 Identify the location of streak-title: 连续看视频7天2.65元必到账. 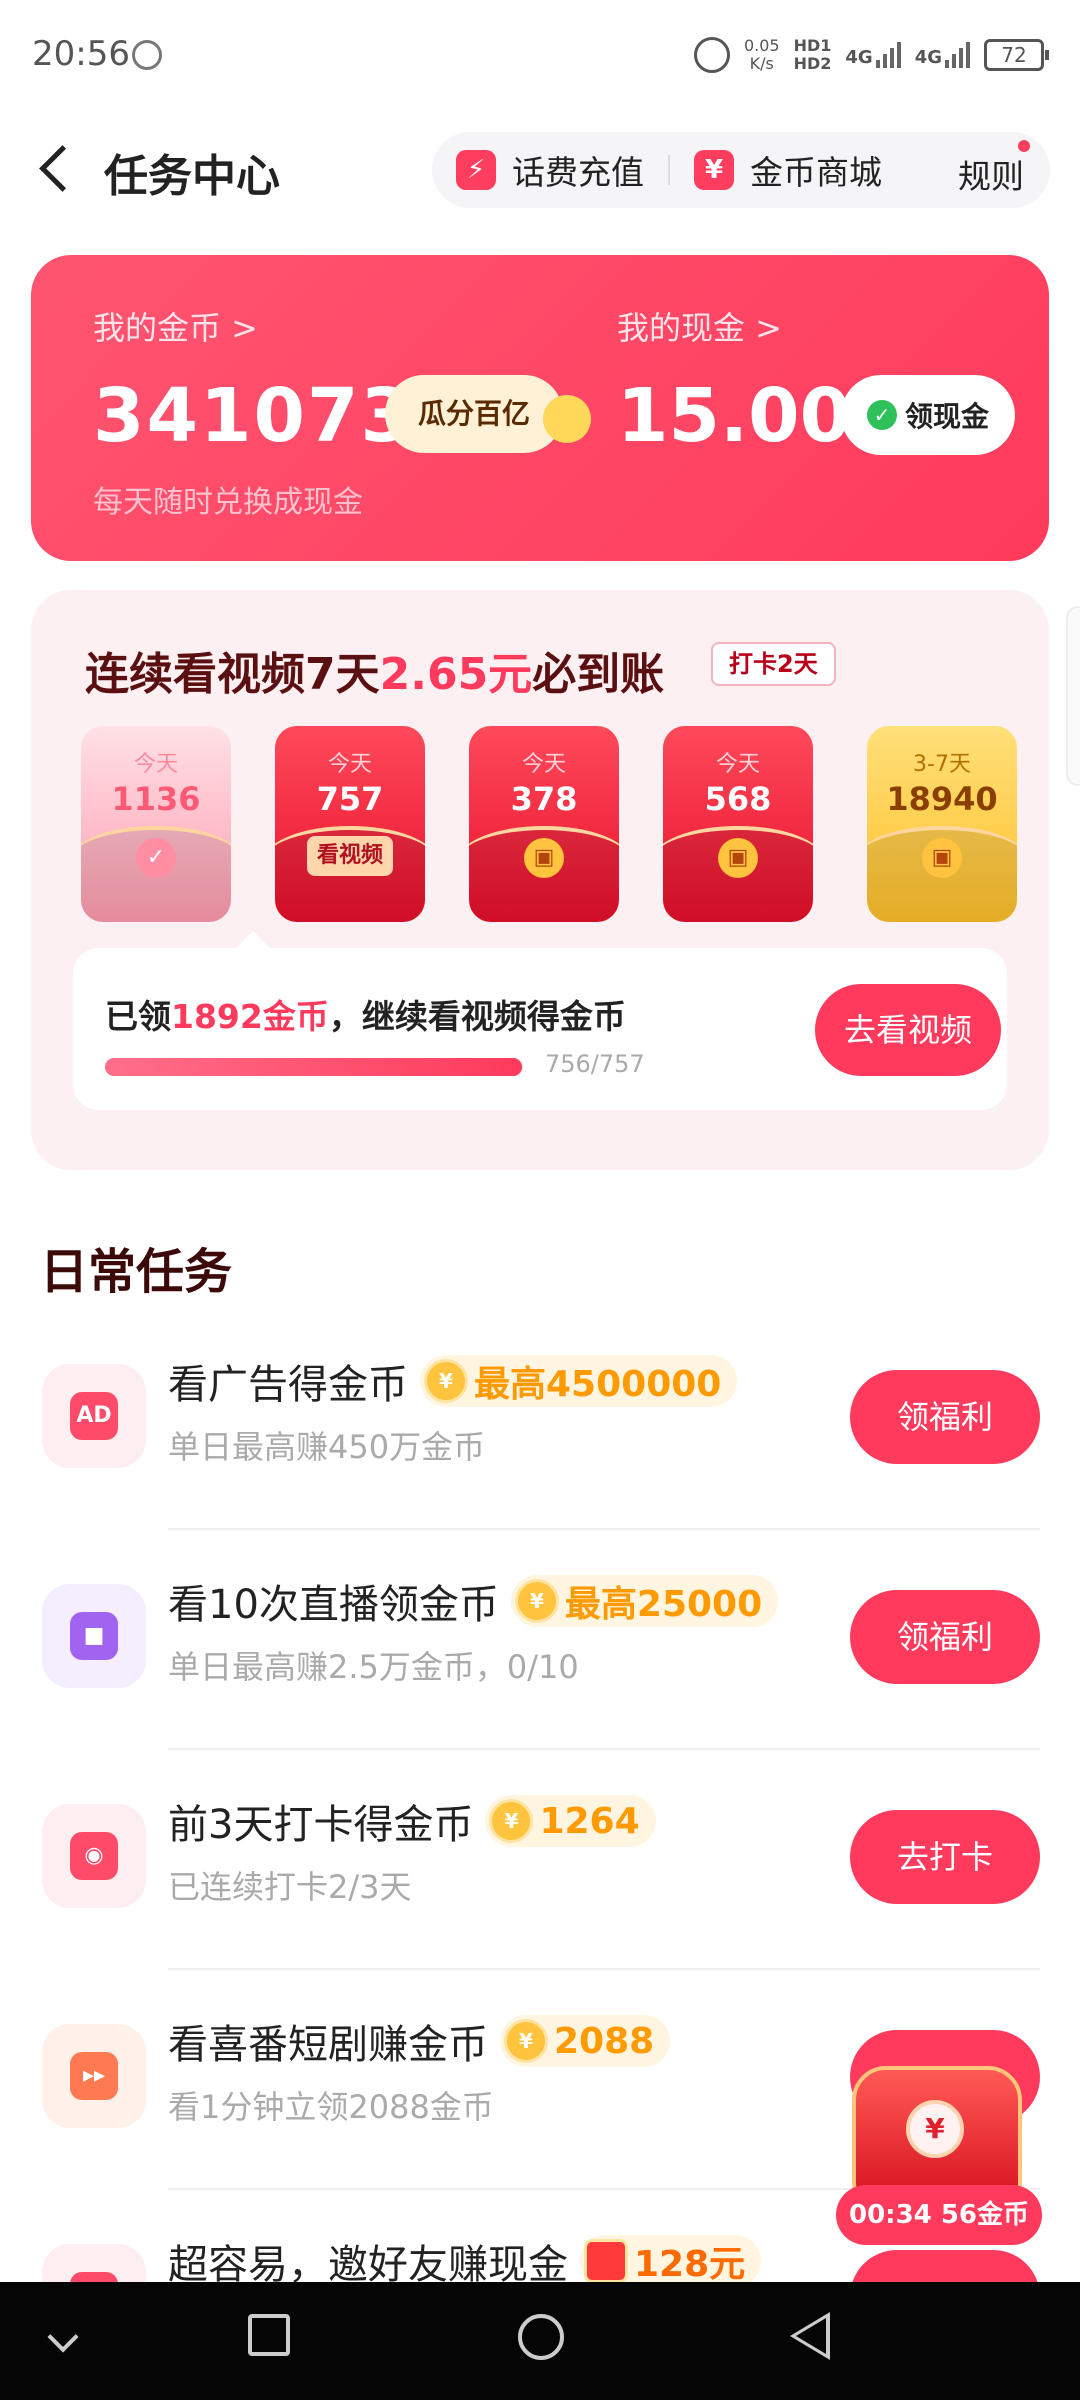
(374, 670).